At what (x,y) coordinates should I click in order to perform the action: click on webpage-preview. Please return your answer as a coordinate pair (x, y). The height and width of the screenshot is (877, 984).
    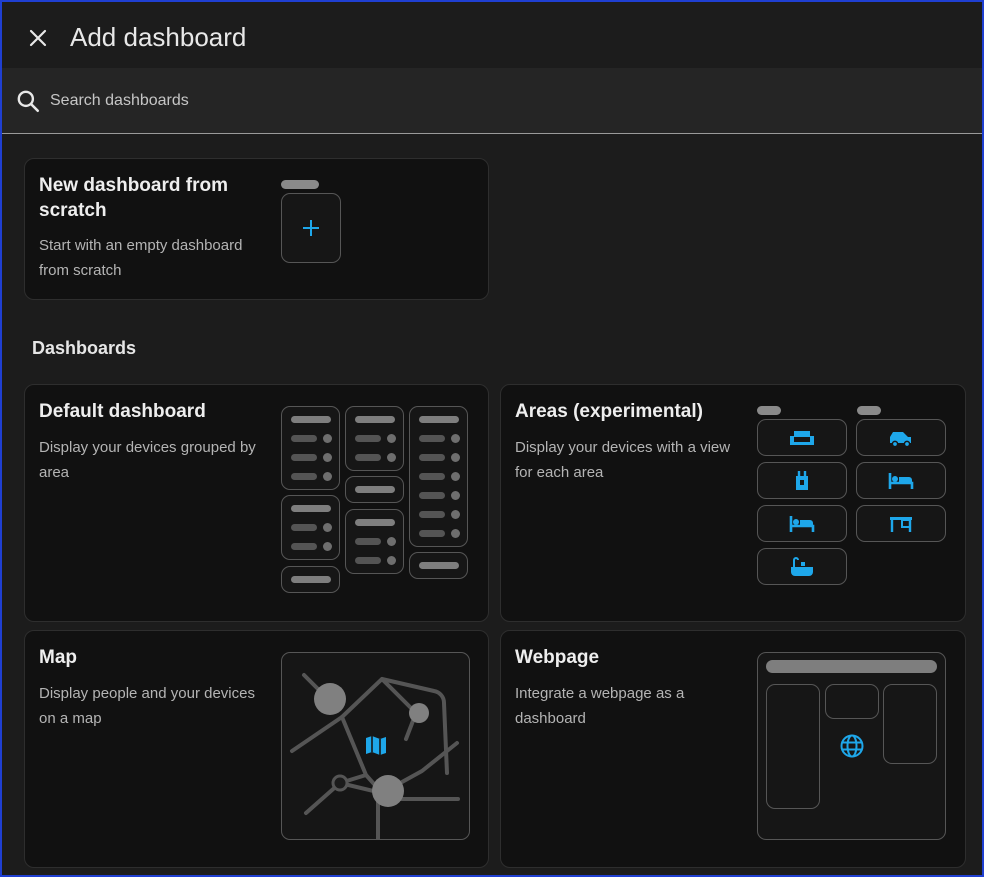
    Looking at the image, I should click on (851, 746).